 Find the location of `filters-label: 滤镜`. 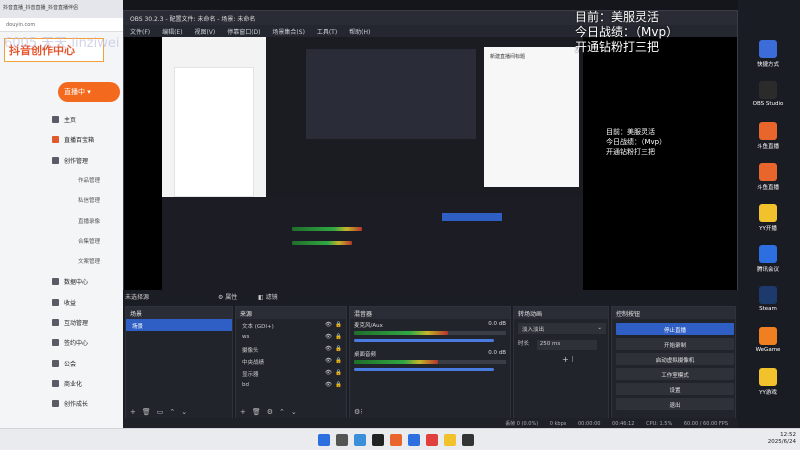

filters-label: 滤镜 is located at coordinates (271, 297).